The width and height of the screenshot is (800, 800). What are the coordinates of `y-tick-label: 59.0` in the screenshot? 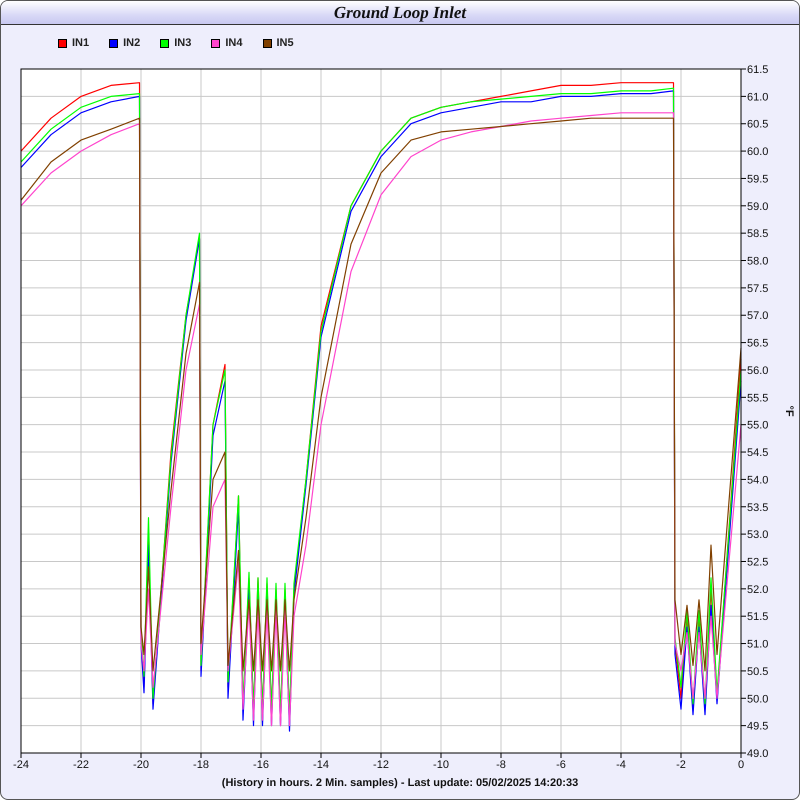 It's located at (757, 206).